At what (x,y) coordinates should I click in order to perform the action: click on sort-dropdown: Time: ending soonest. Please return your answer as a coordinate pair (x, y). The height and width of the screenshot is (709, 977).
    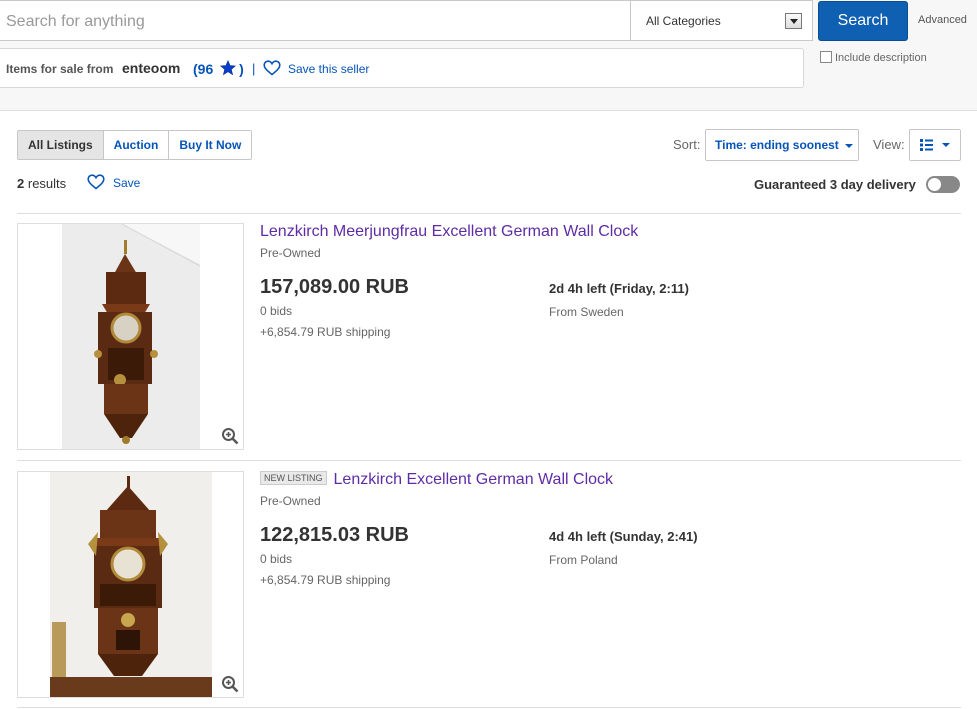
    Looking at the image, I should click on (782, 145).